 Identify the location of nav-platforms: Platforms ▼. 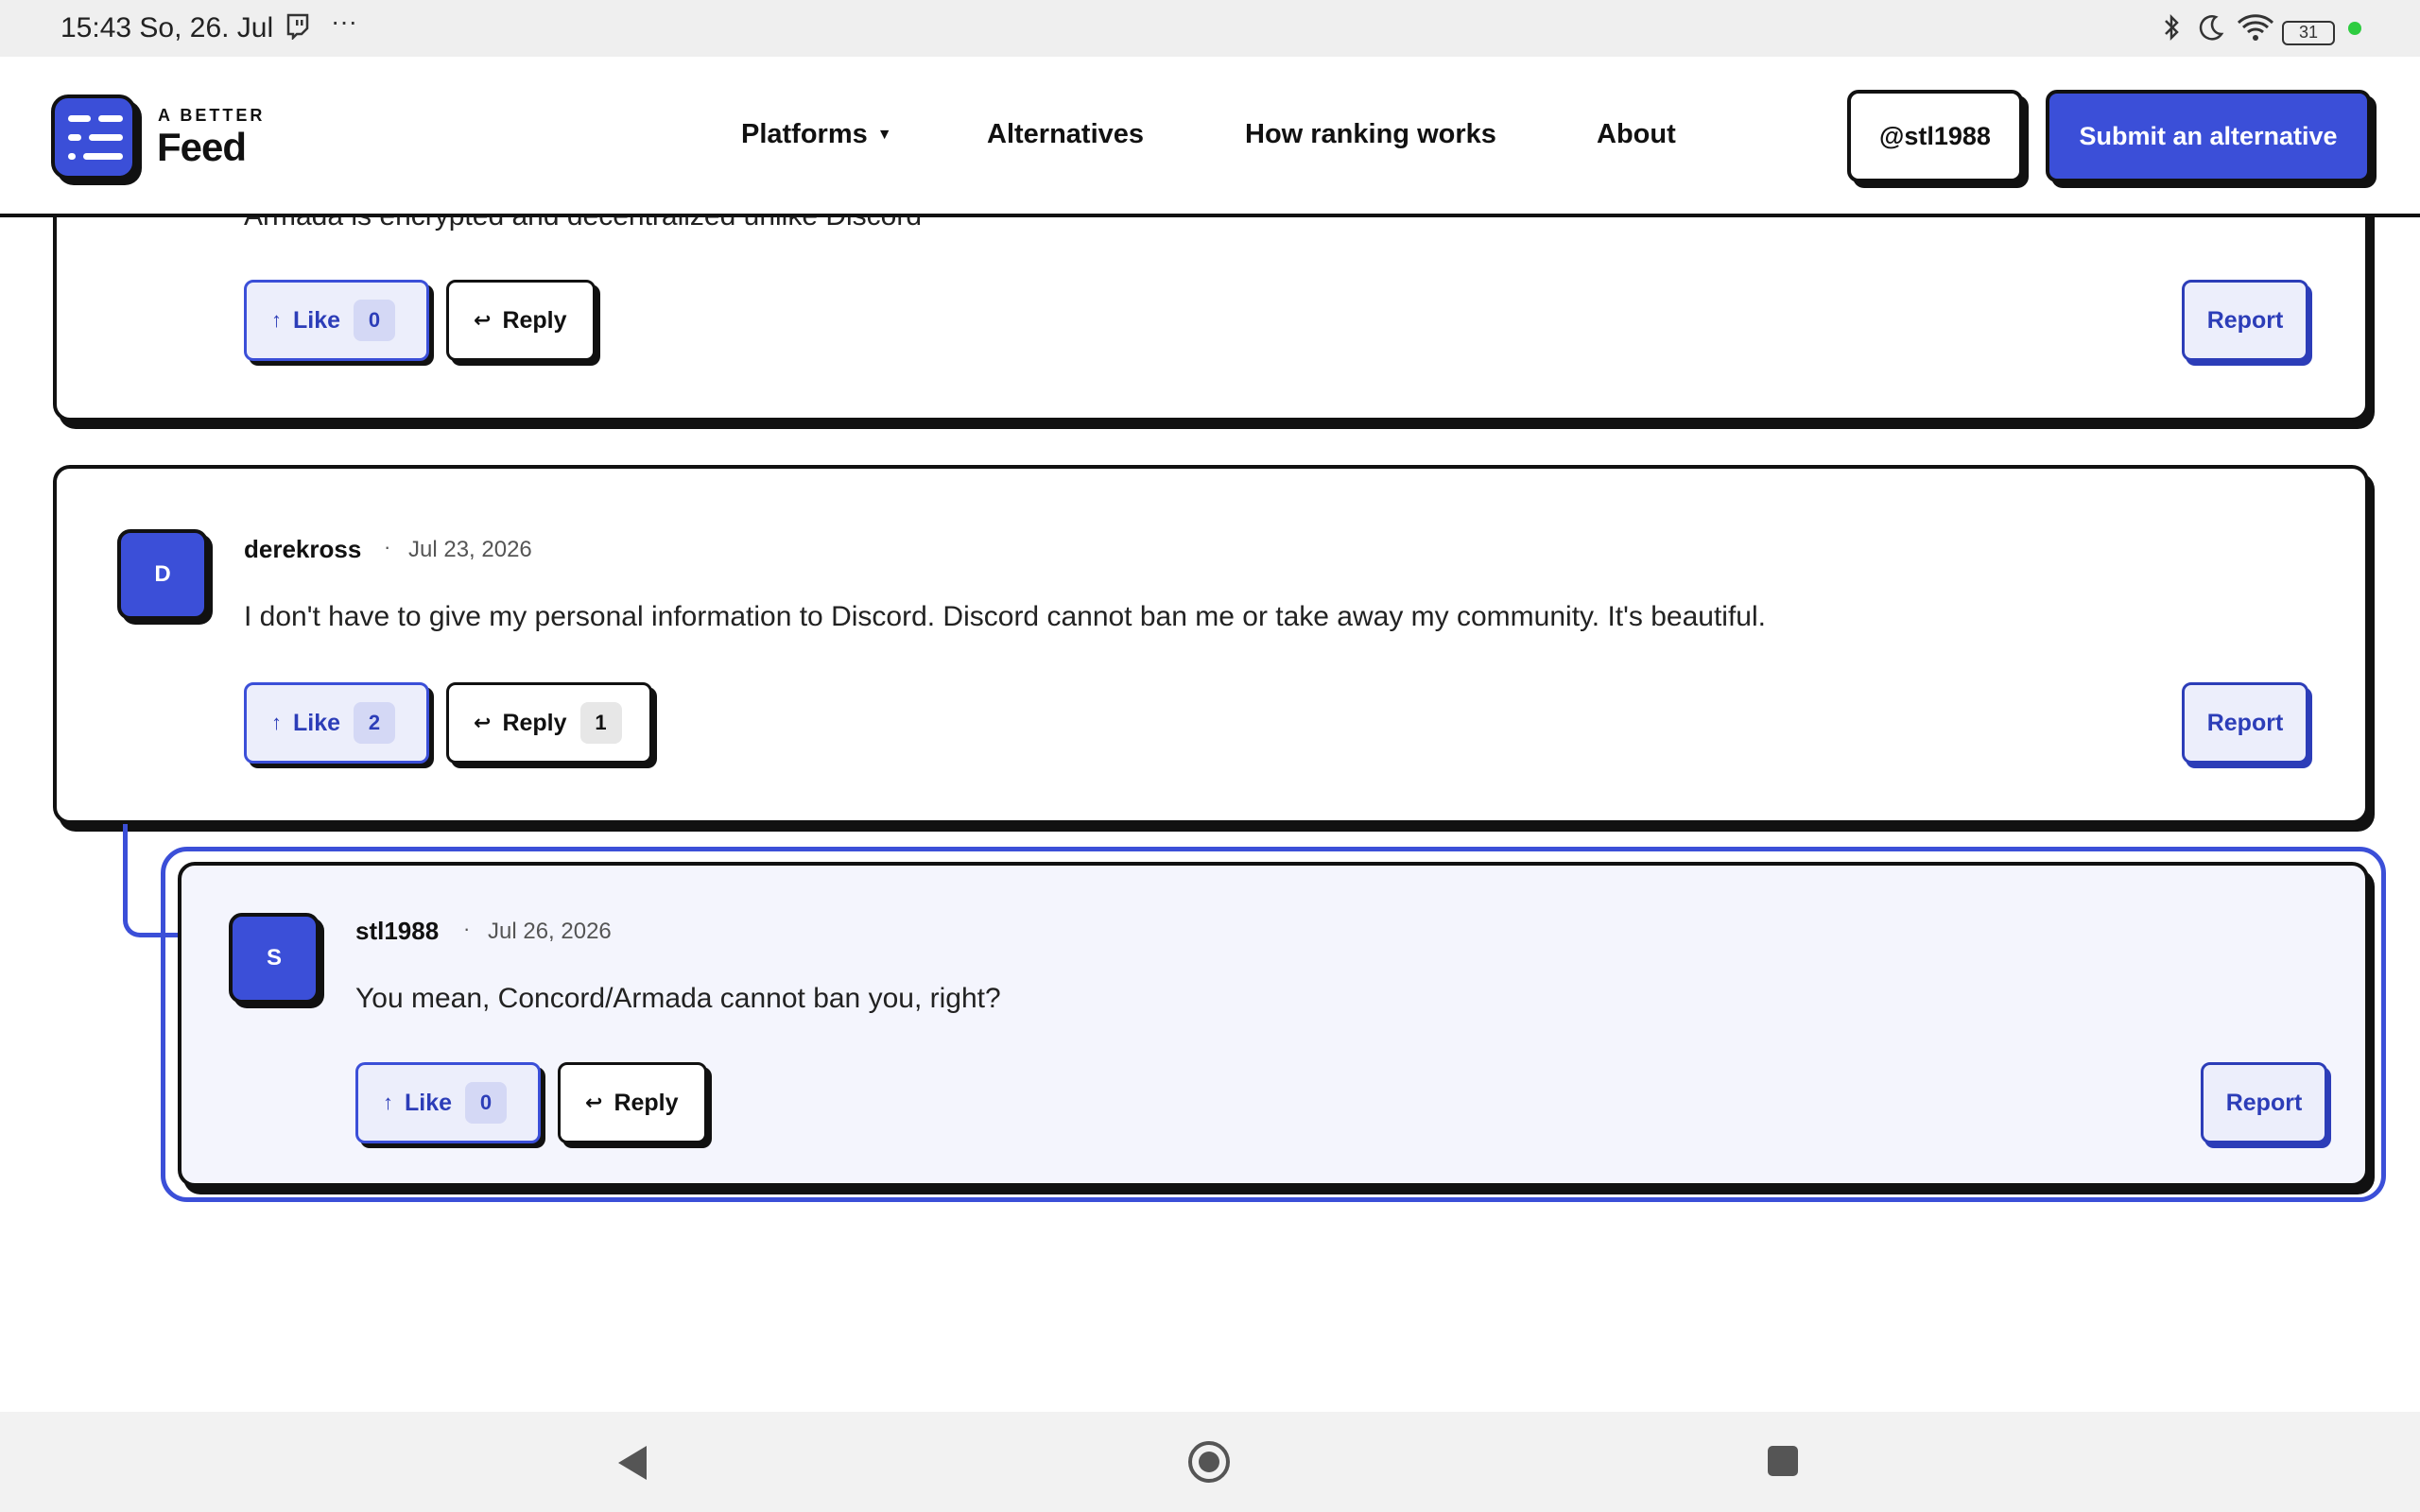
(817, 134).